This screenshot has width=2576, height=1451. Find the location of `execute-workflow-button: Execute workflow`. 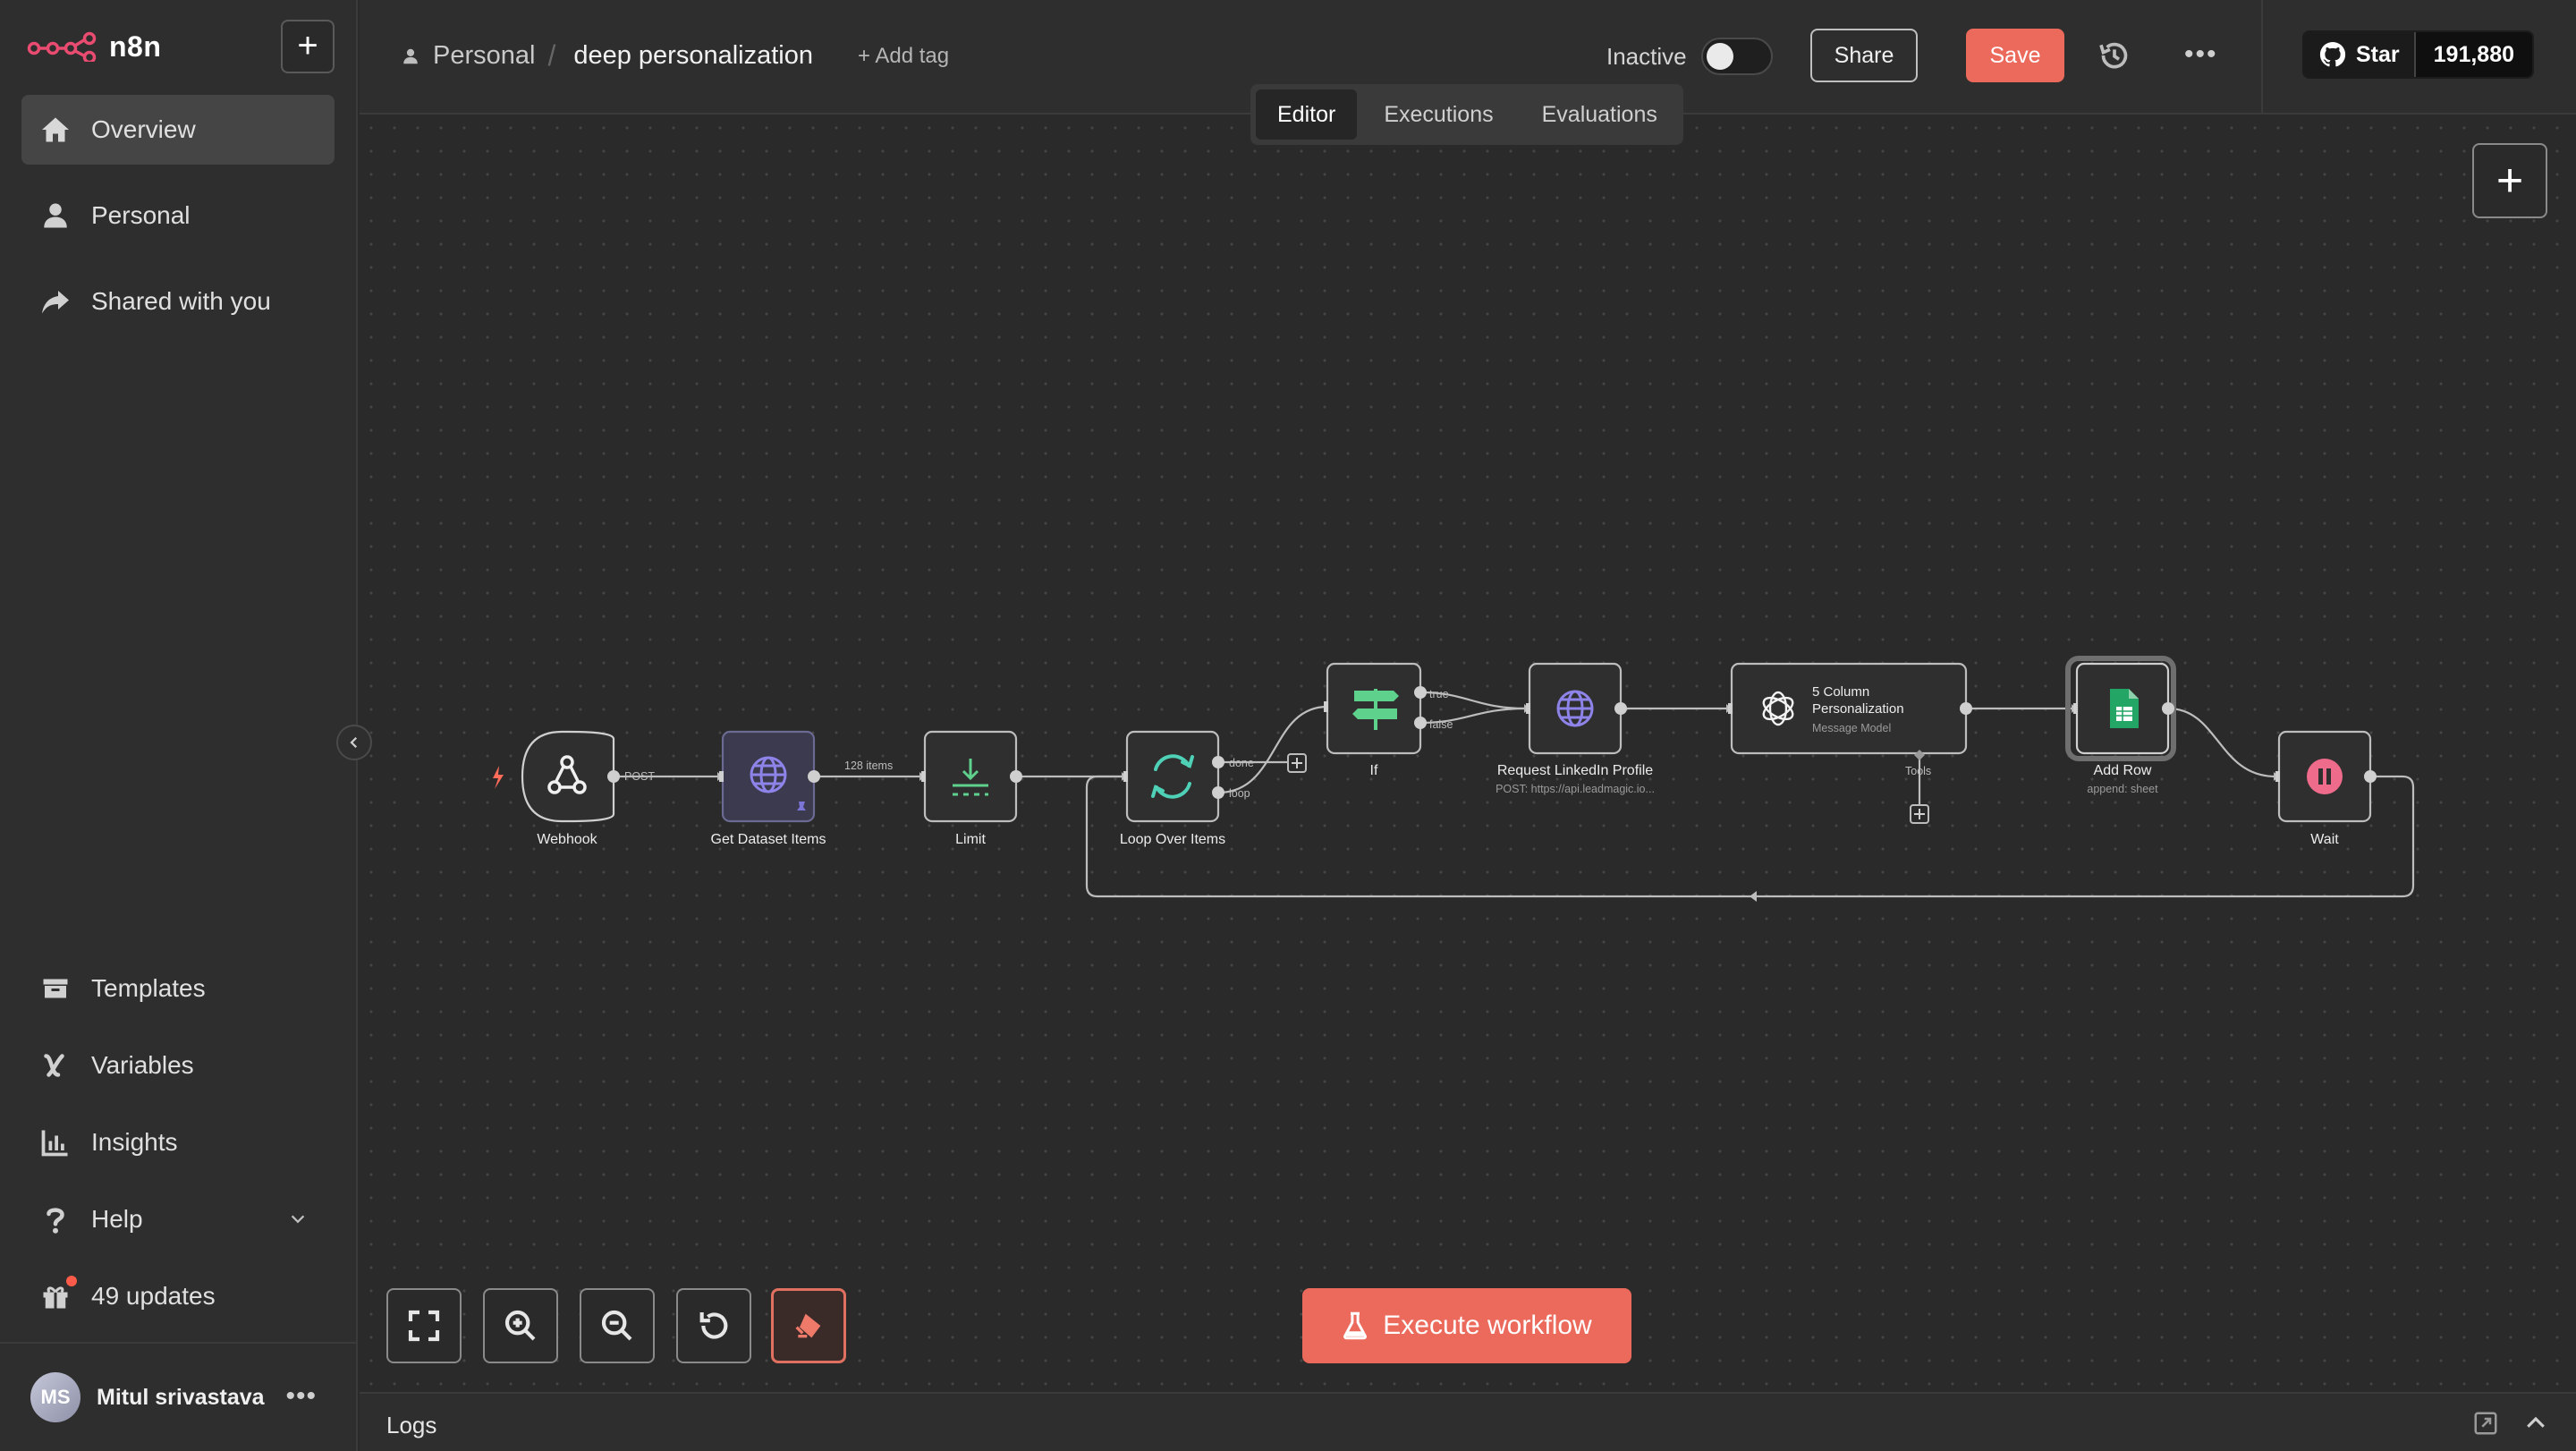

execute-workflow-button: Execute workflow is located at coordinates (1466, 1325).